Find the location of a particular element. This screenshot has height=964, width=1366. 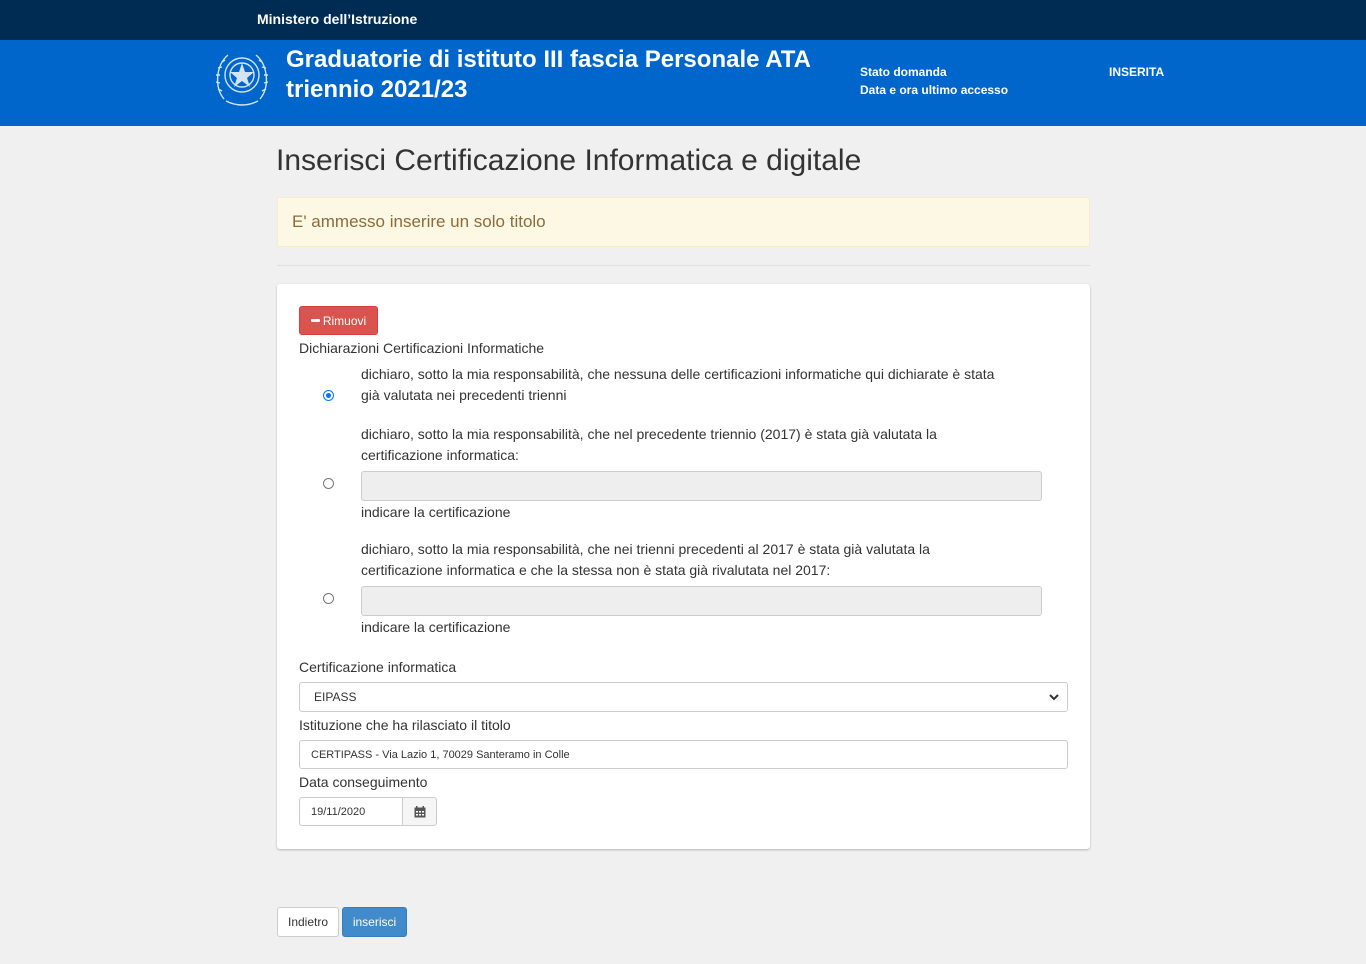

date-label: Data conseguimento is located at coordinates (363, 782).